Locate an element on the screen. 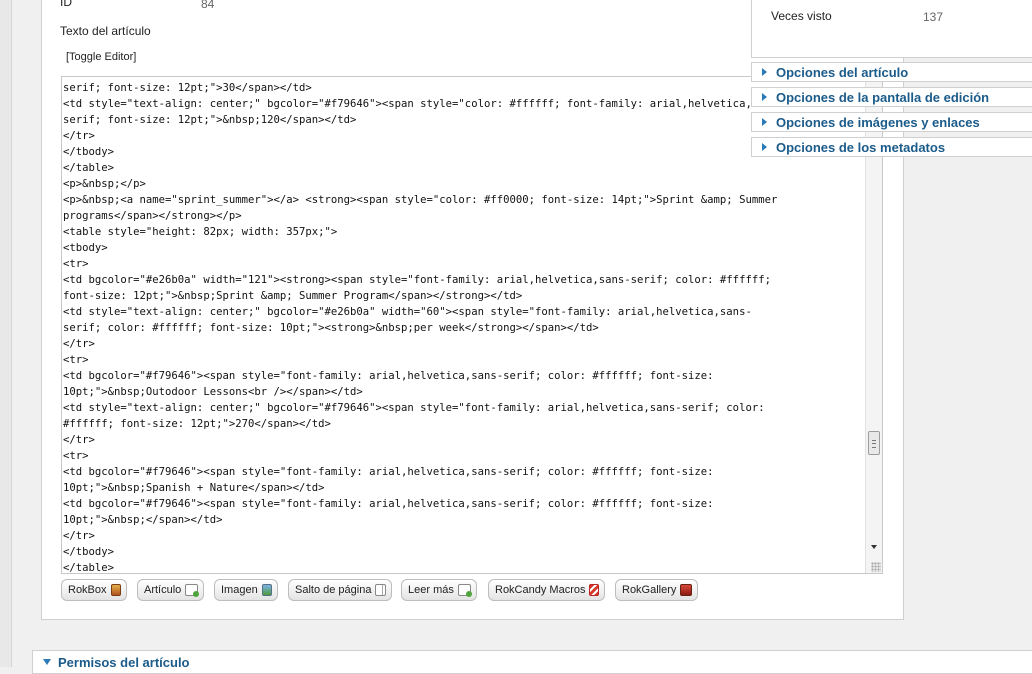 This screenshot has height=674, width=1032. left-border is located at coordinates (6, 333).